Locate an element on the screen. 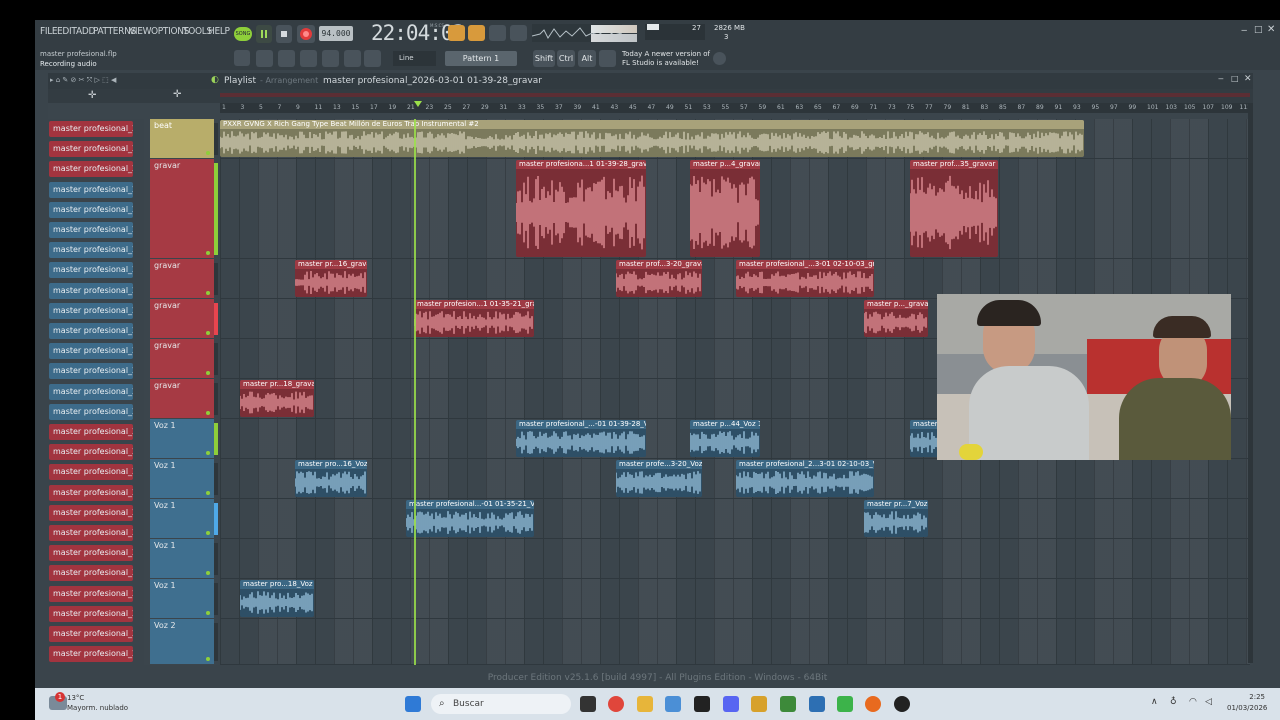  audio-clip: master pr...16_gravar is located at coordinates (331, 278).